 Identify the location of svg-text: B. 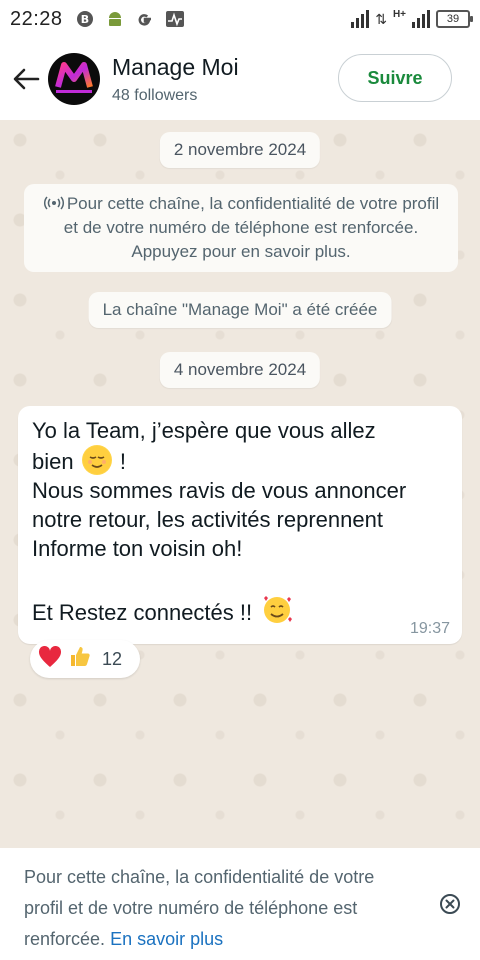
(84, 19).